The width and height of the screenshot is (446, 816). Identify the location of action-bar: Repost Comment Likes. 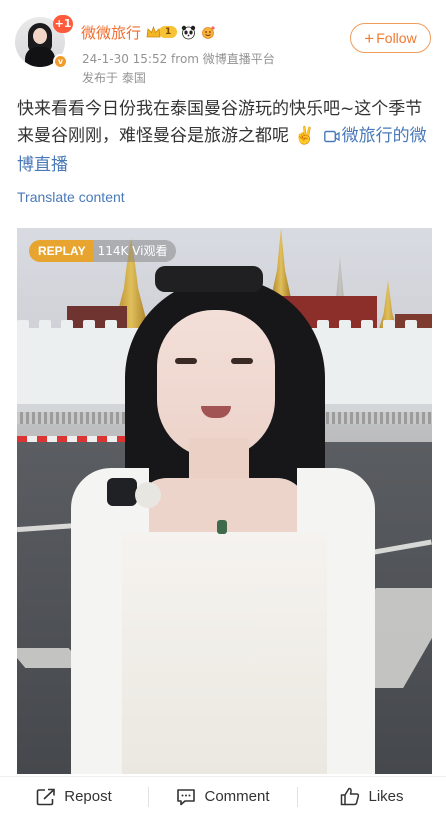
(223, 796).